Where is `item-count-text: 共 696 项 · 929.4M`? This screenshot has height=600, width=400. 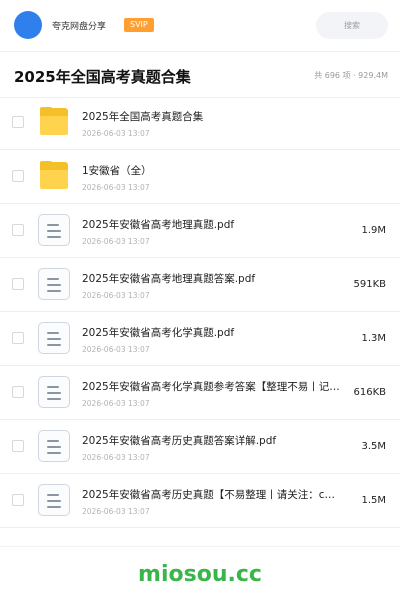
item-count-text: 共 696 项 · 929.4M is located at coordinates (351, 75).